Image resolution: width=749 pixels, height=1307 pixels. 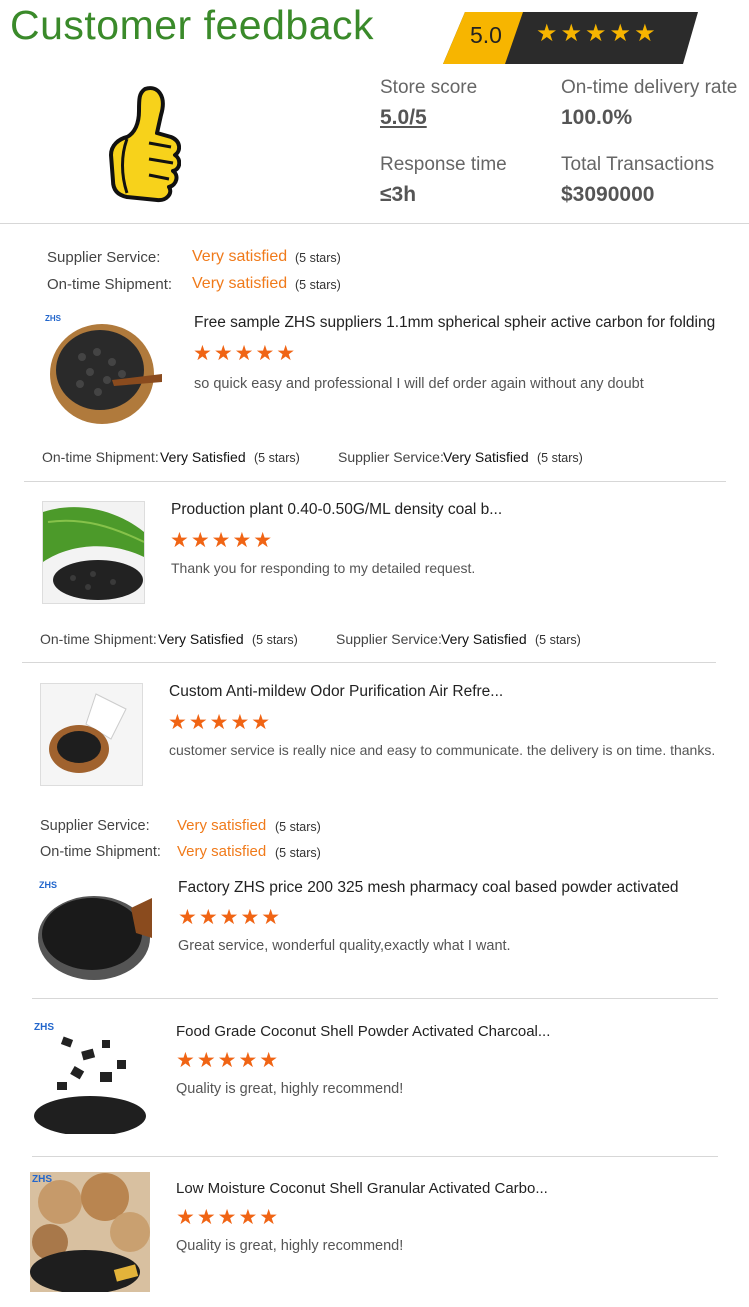 What do you see at coordinates (145, 144) in the screenshot?
I see `thumbs-up-icon` at bounding box center [145, 144].